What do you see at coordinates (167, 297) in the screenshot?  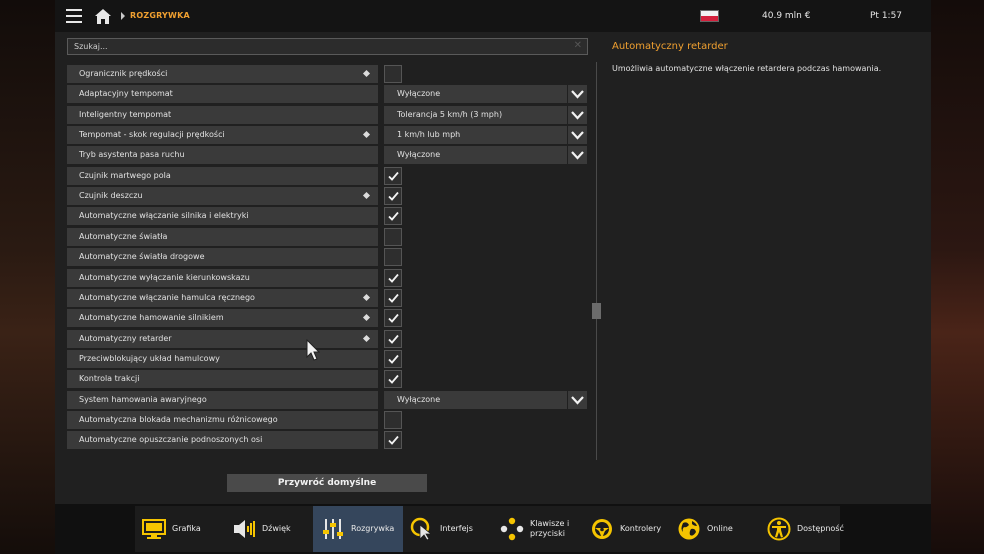 I see `setting-label: Automatyczne włączanie hamulca ręcznego` at bounding box center [167, 297].